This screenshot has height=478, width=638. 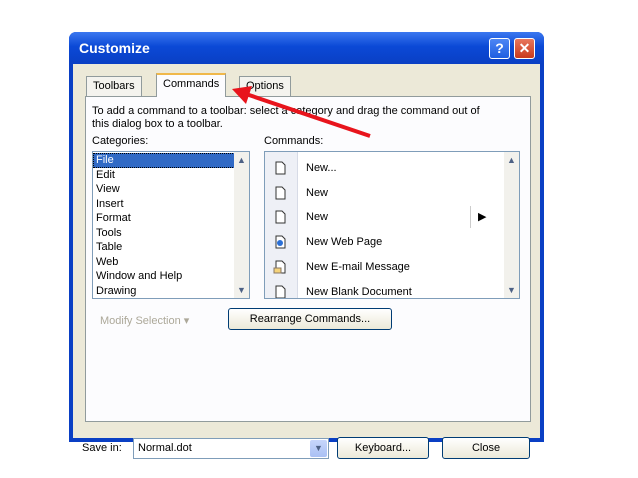 I want to click on help-button: ?, so click(x=499, y=48).